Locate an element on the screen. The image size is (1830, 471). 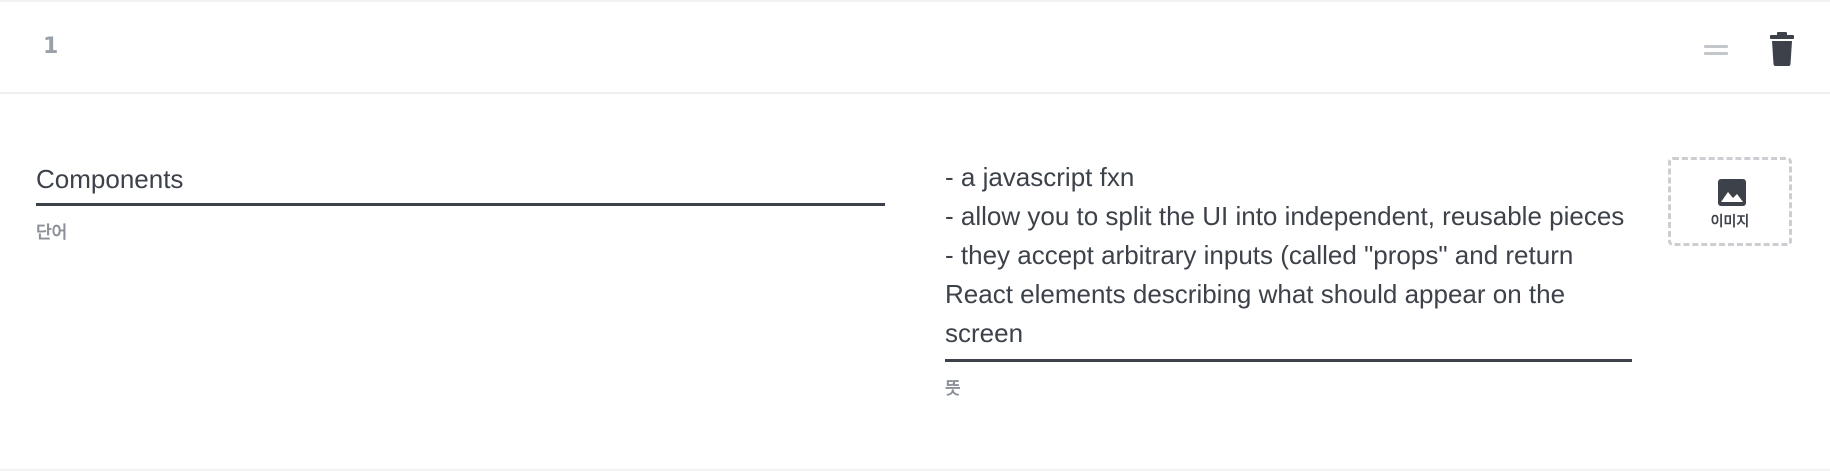
term-label: 단어 is located at coordinates (52, 233).